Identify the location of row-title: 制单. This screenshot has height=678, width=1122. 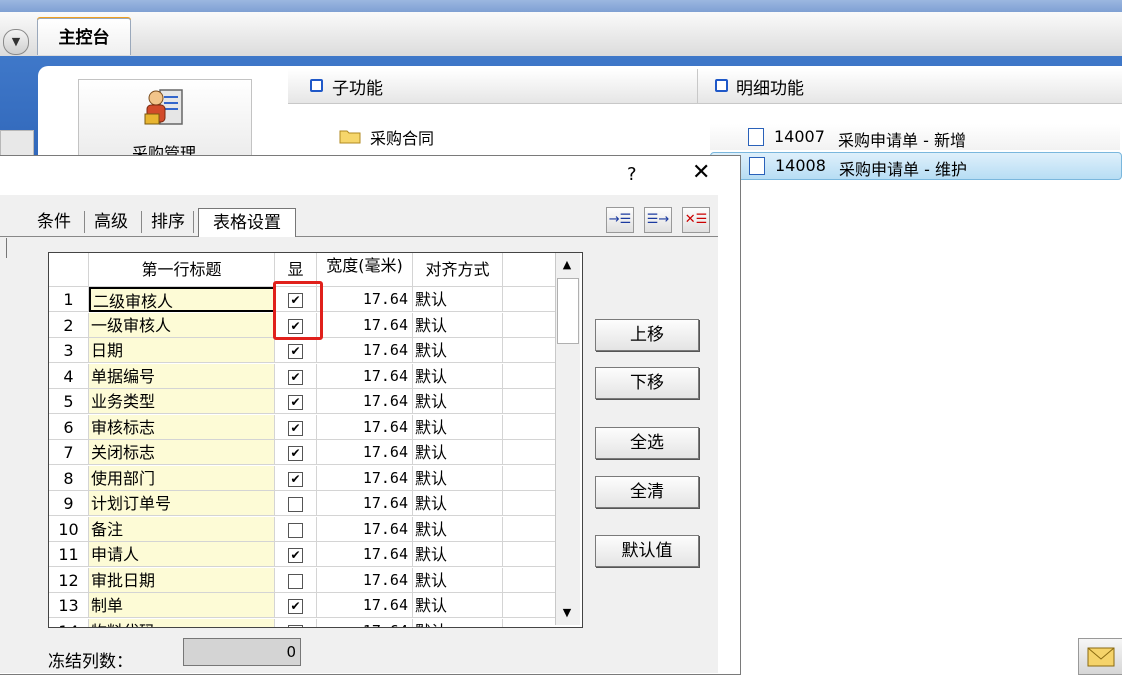
(182, 605).